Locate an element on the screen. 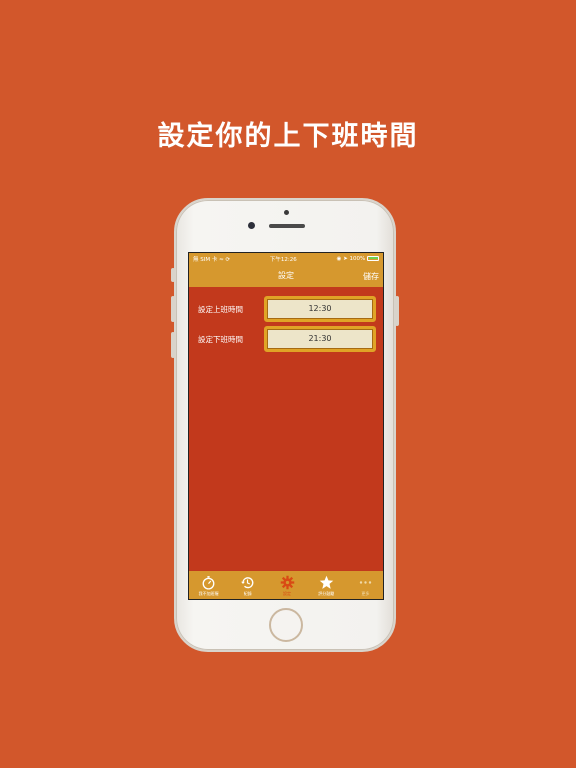 Image resolution: width=576 pixels, height=768 pixels. tab-label: 設定 is located at coordinates (287, 593).